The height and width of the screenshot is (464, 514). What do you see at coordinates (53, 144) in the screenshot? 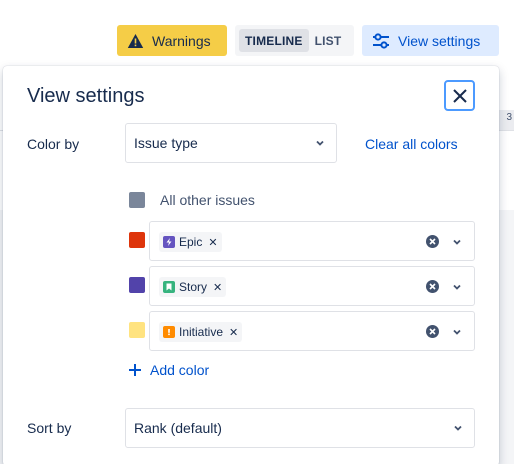
I see `color-by-label: Color by` at bounding box center [53, 144].